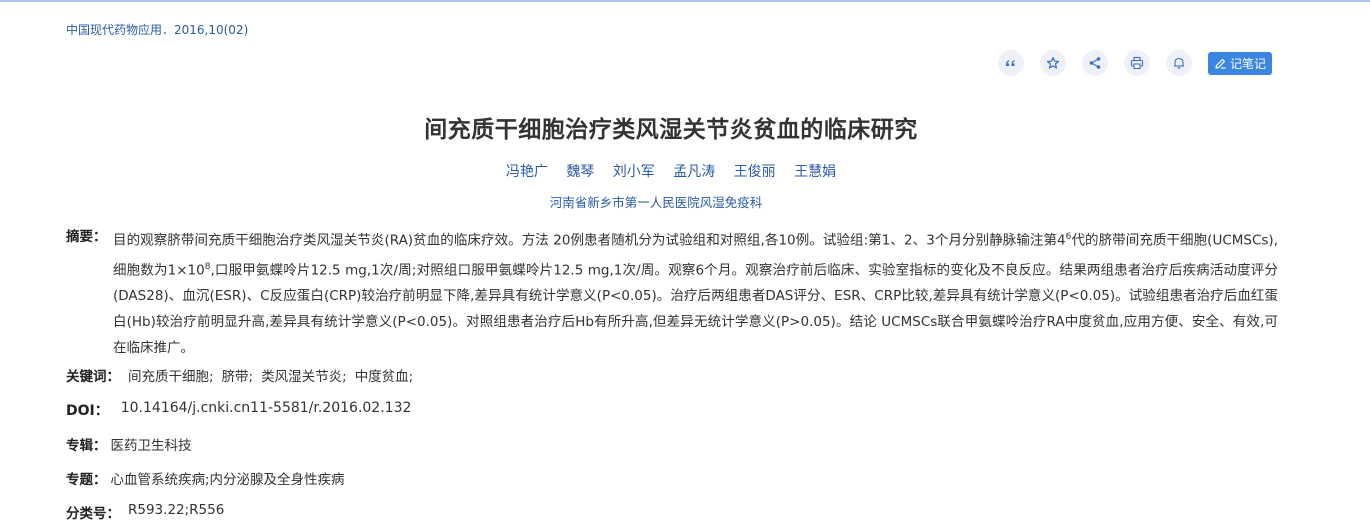  I want to click on pencil-icon, so click(1220, 63).